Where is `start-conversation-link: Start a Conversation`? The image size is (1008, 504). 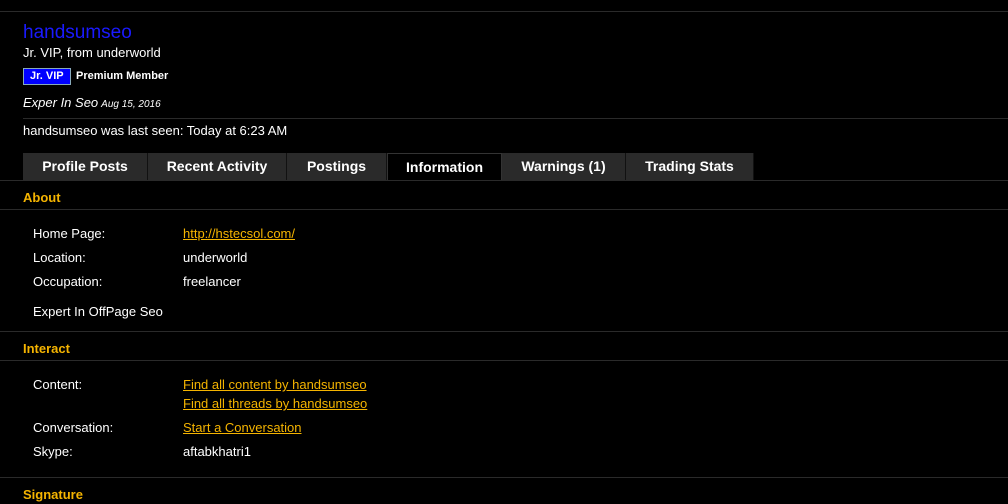
start-conversation-link: Start a Conversation is located at coordinates (242, 428).